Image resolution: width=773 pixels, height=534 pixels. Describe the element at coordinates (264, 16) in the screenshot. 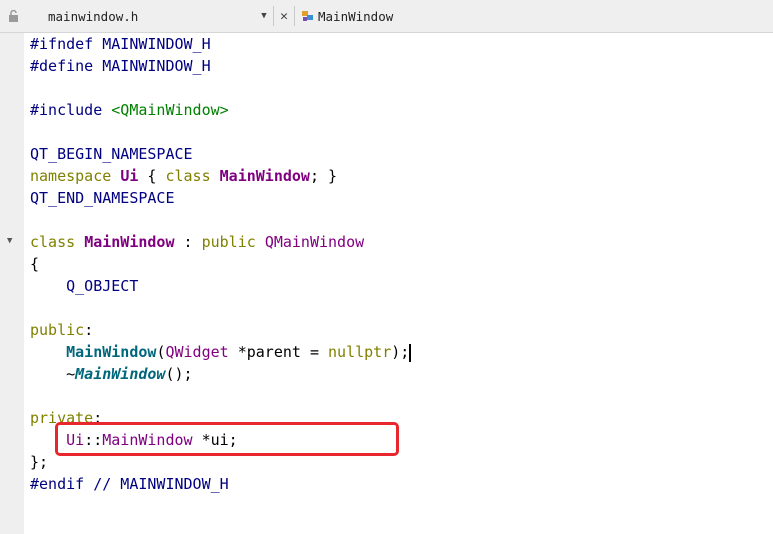

I see `chevron-down-icon: ▼` at that location.